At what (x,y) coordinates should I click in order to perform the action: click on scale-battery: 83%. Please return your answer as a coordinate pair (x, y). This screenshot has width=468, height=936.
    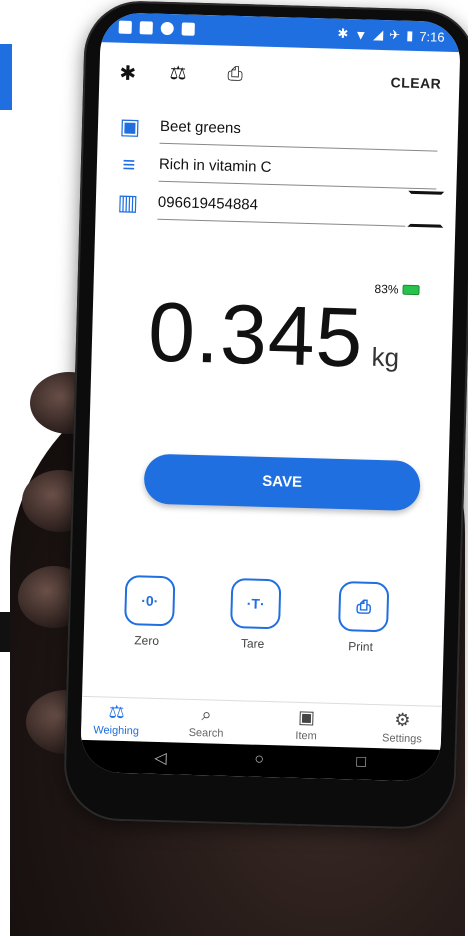
    Looking at the image, I should click on (397, 289).